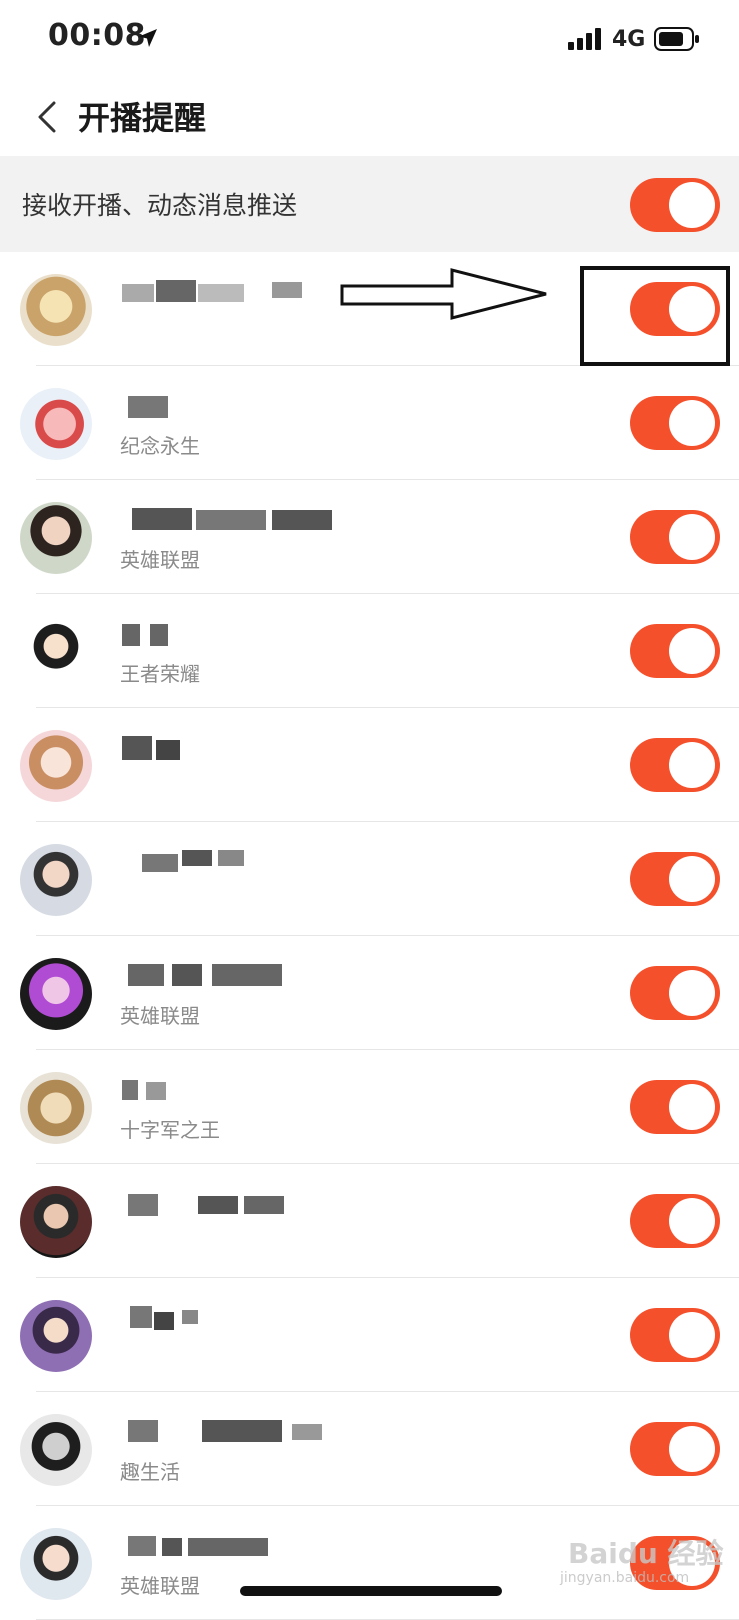  What do you see at coordinates (148, 38) in the screenshot?
I see `location-arrow-icon` at bounding box center [148, 38].